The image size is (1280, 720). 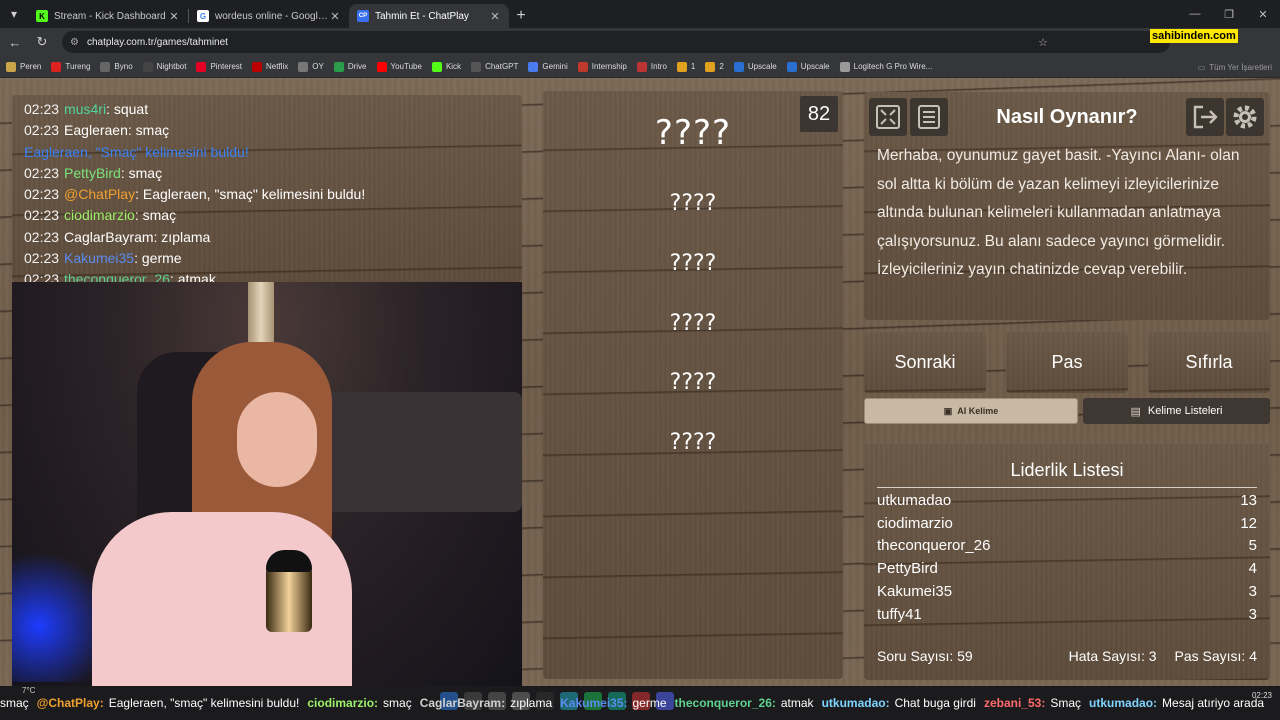 I want to click on bookmark-item: Byno, so click(x=116, y=66).